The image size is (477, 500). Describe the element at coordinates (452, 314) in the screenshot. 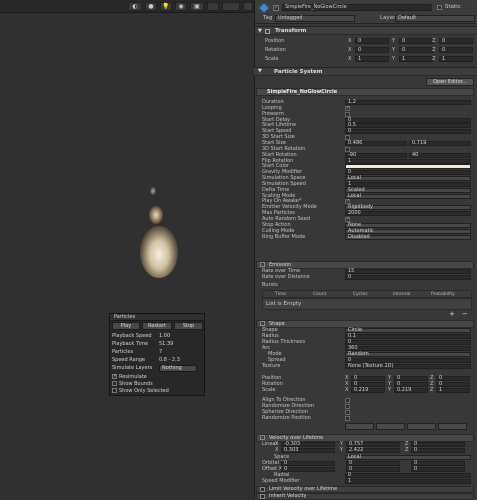

I see `add-burst-icon: +` at that location.